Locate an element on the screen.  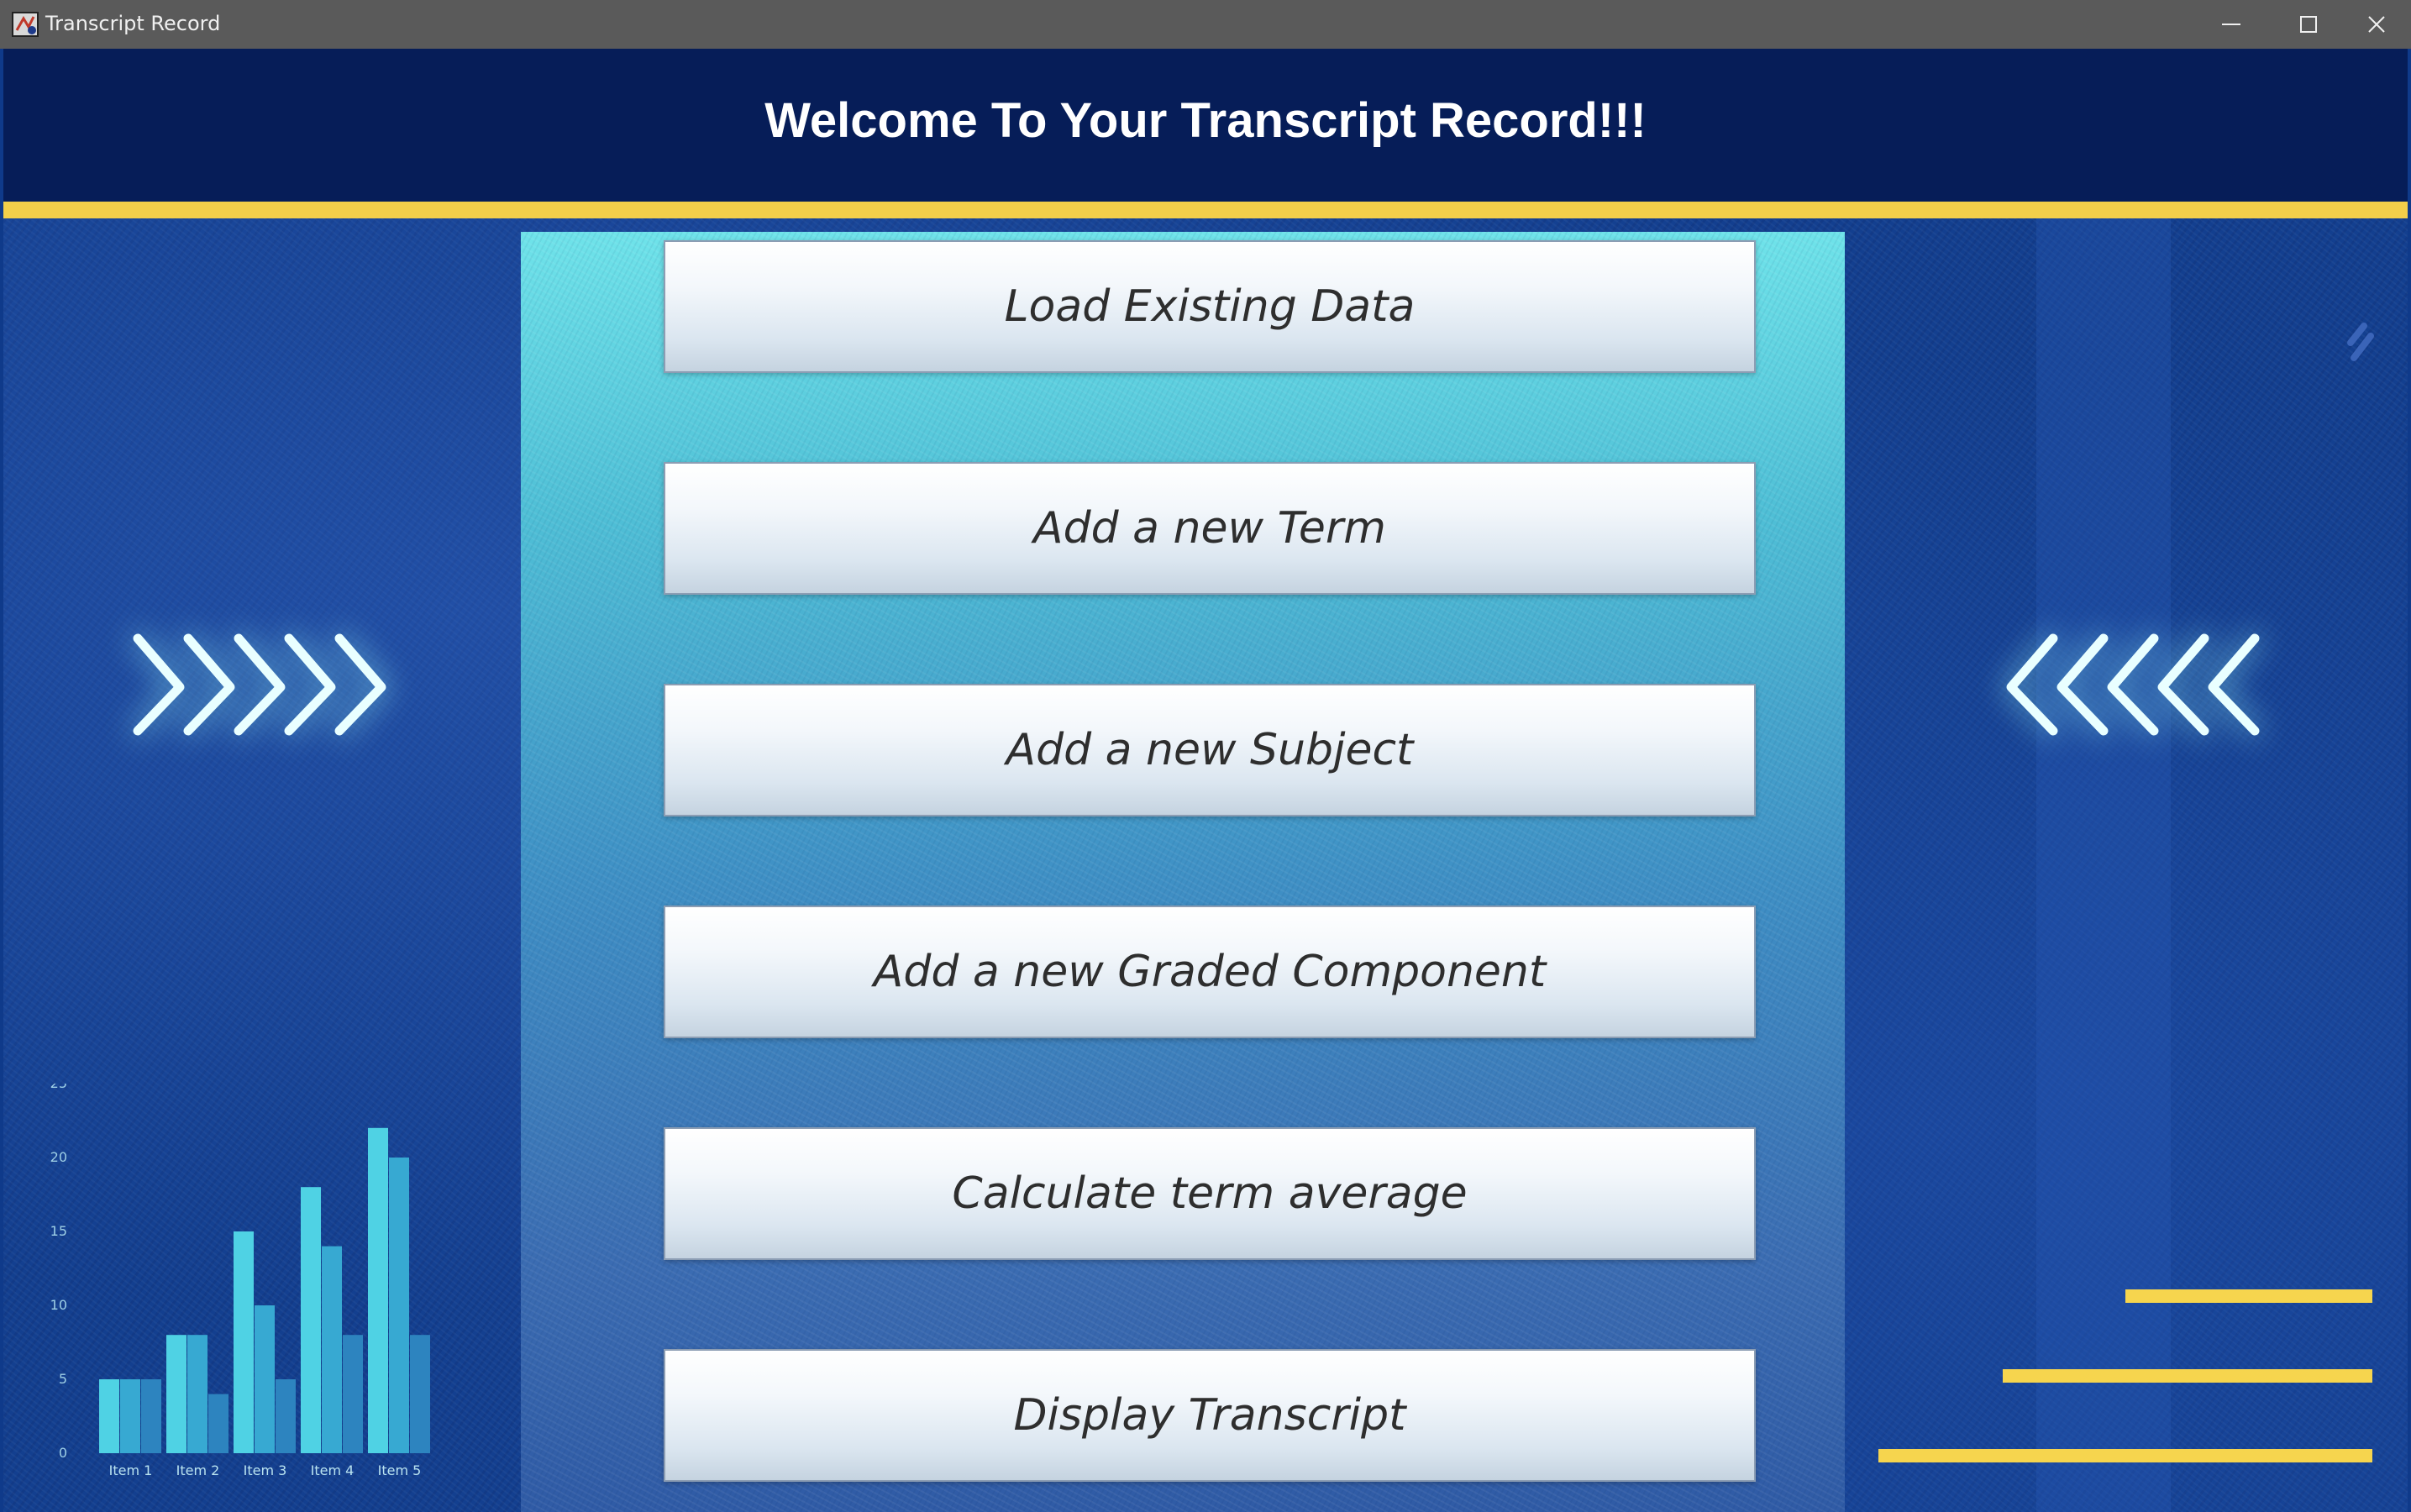
add-new-term-button: Add a new Term is located at coordinates (1210, 528).